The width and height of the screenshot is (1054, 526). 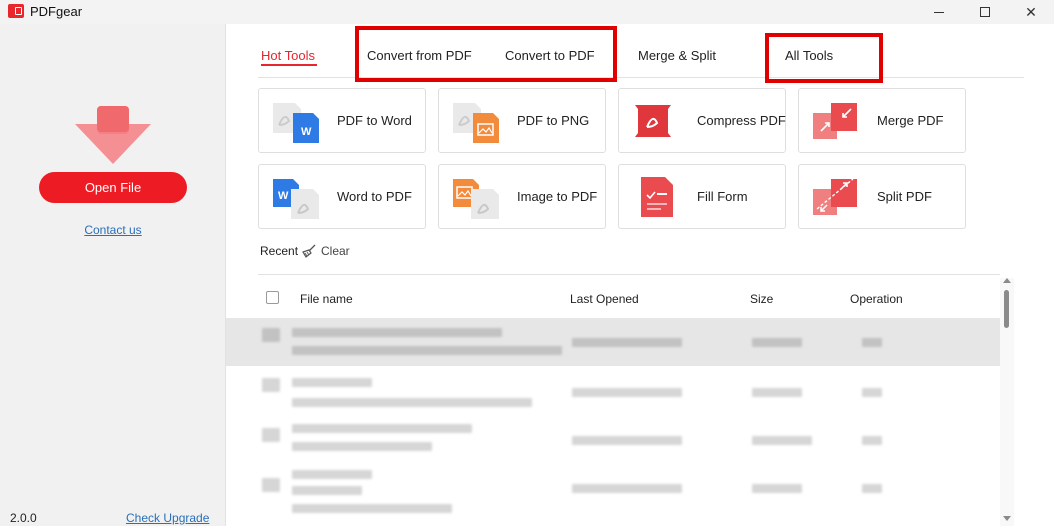 I want to click on tab-hot-tools: Hot Tools, so click(x=288, y=55).